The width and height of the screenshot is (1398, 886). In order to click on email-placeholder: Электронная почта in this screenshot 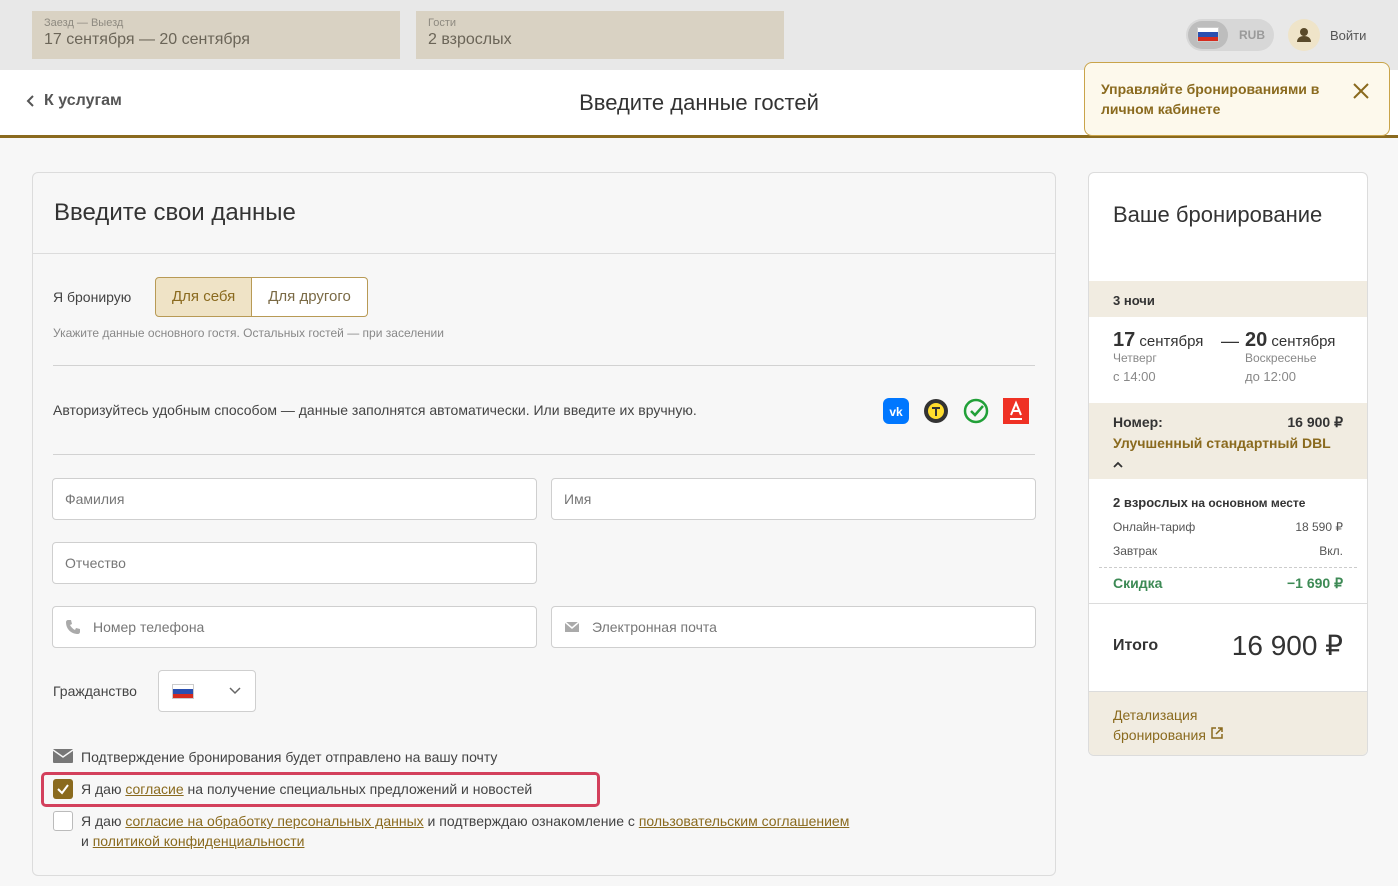, I will do `click(654, 627)`.